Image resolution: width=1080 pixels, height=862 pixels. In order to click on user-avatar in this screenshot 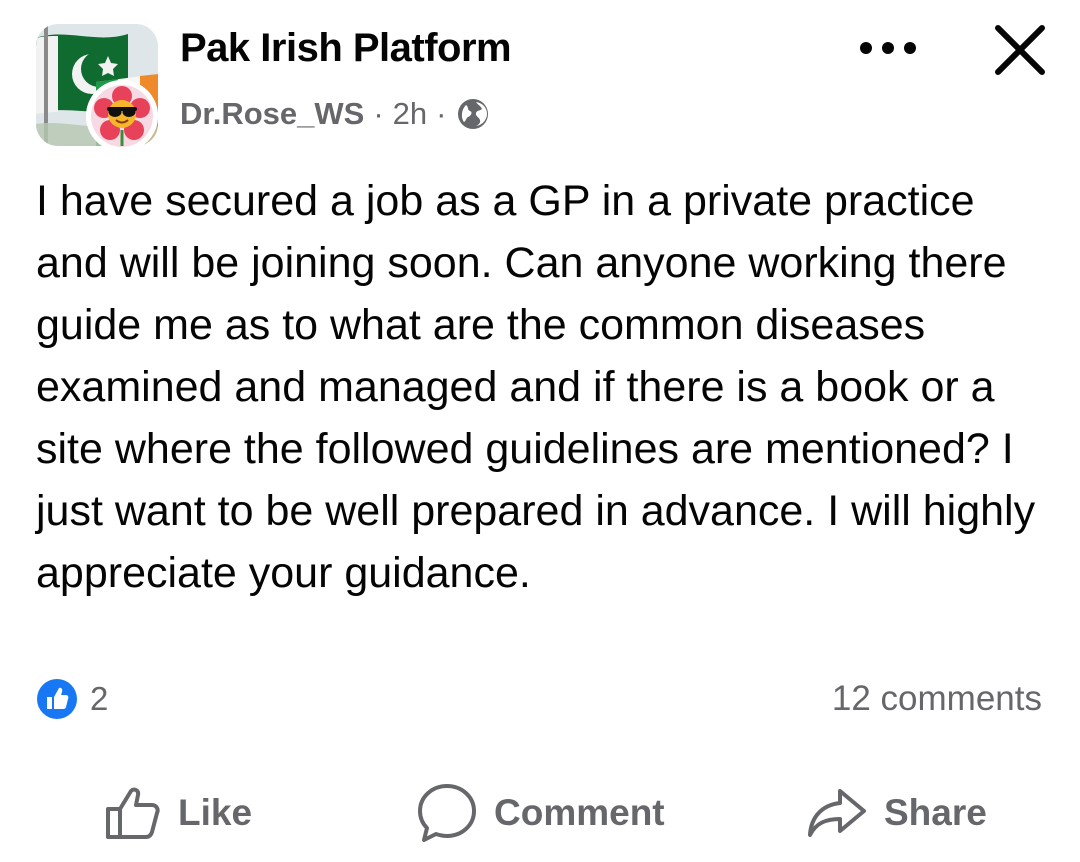, I will do `click(122, 116)`.